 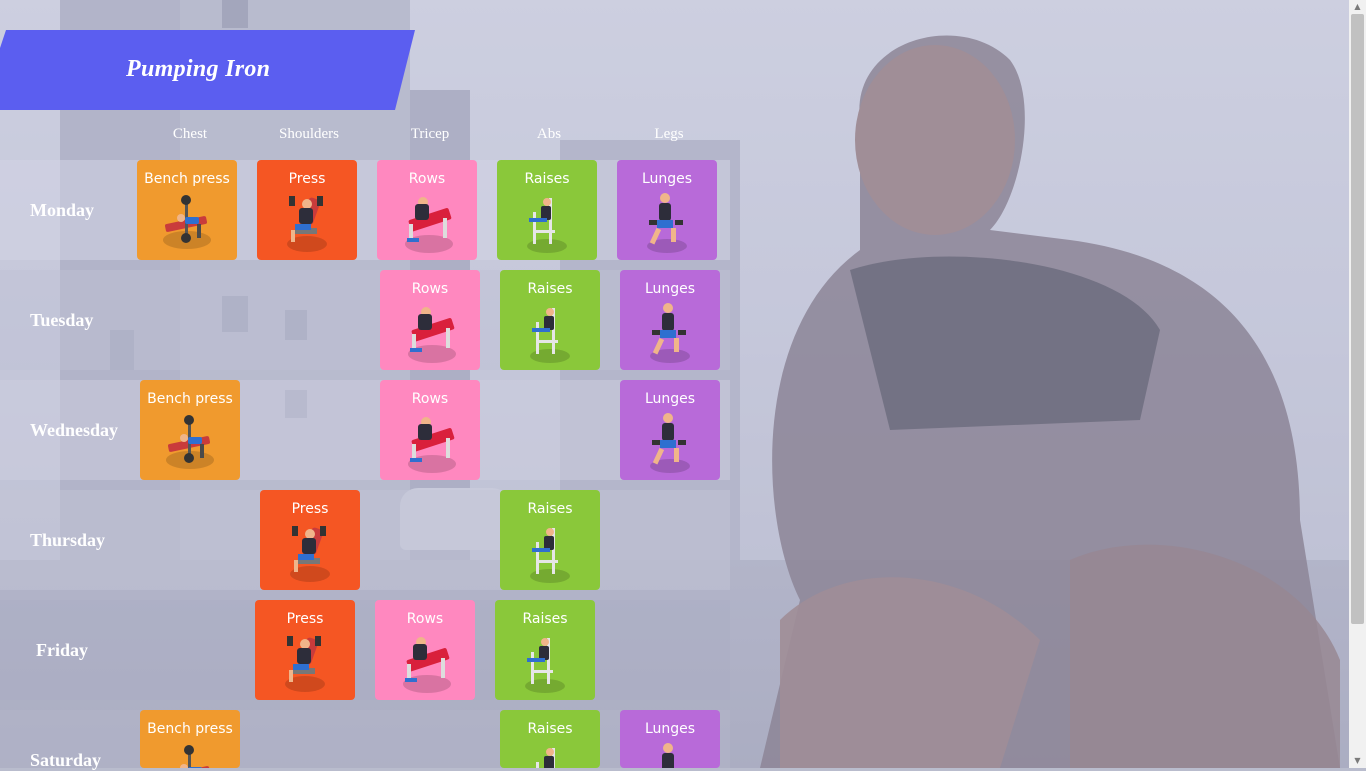 I want to click on column-header-shoulders: Shoulders, so click(x=309, y=134).